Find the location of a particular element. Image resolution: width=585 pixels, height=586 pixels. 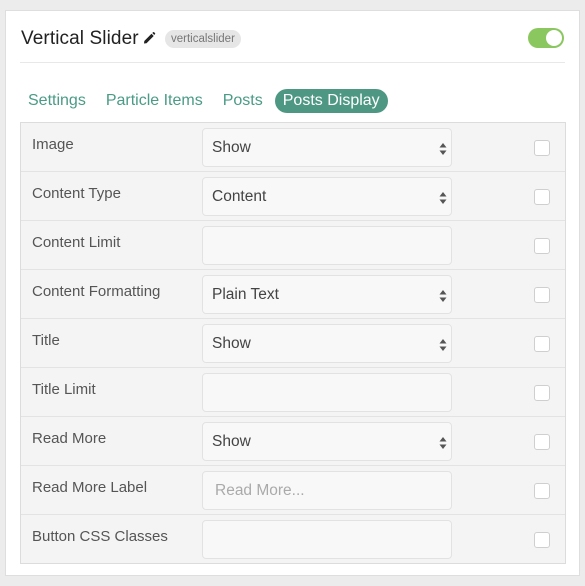

table-row: Title Limit is located at coordinates (293, 392).